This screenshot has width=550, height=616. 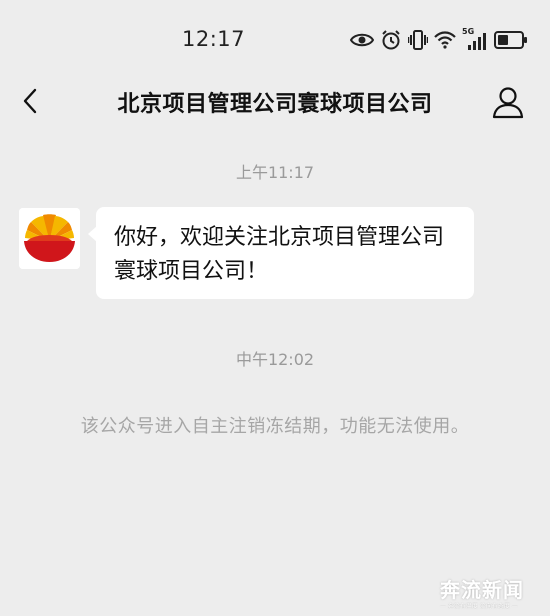 What do you see at coordinates (275, 104) in the screenshot?
I see `page-title: 北京项目管理公司寰球项目公司` at bounding box center [275, 104].